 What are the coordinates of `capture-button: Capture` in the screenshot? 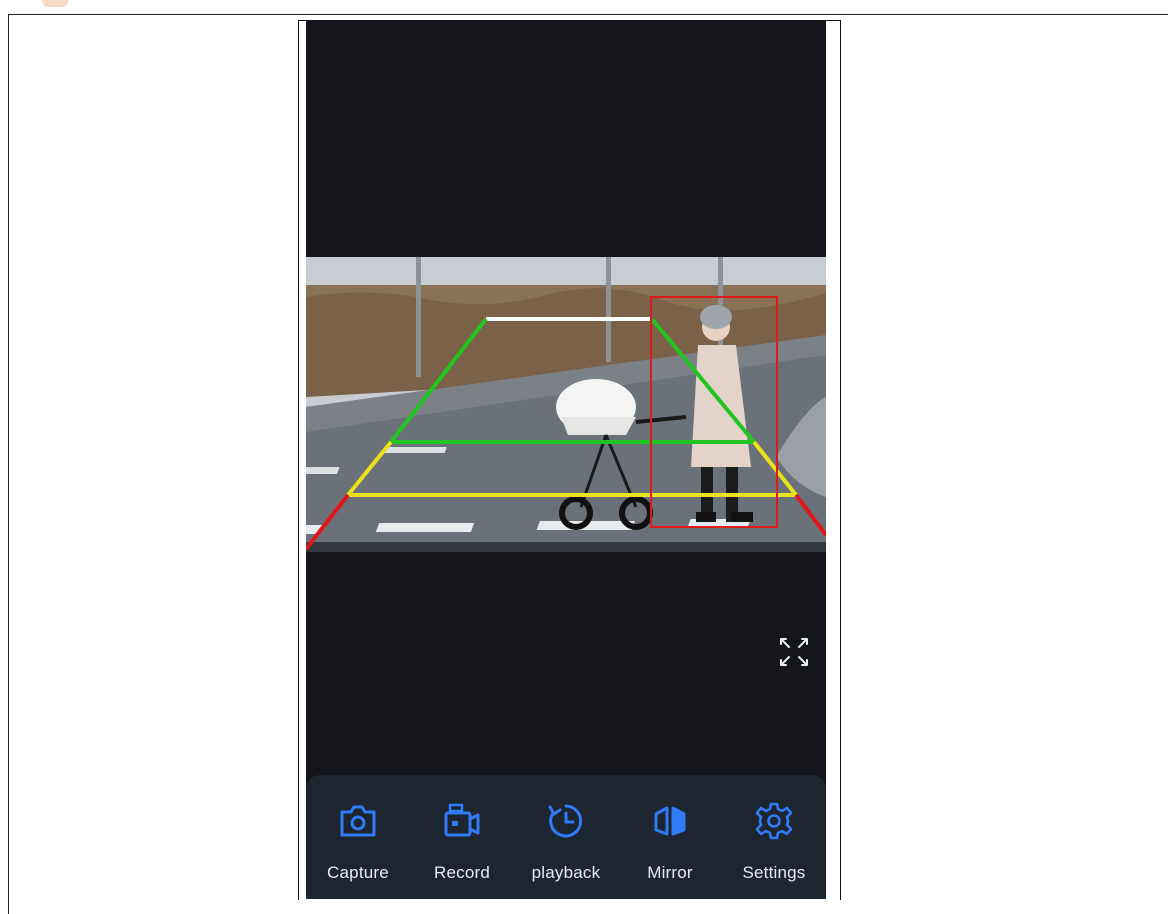 It's located at (358, 837).